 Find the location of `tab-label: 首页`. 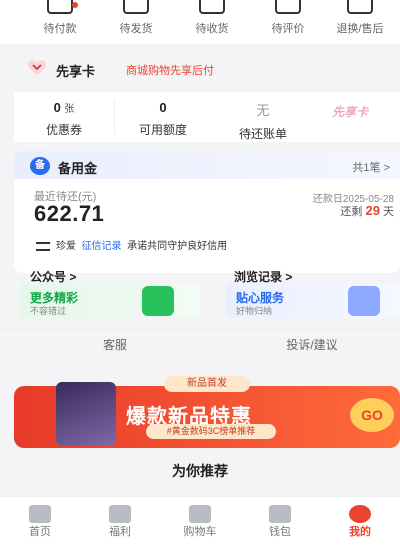

tab-label: 首页 is located at coordinates (40, 532).